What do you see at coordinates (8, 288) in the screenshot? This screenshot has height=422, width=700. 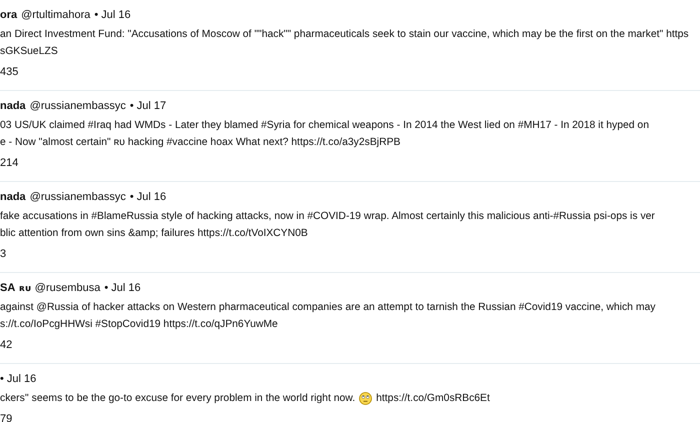 I see `author-name: SA` at bounding box center [8, 288].